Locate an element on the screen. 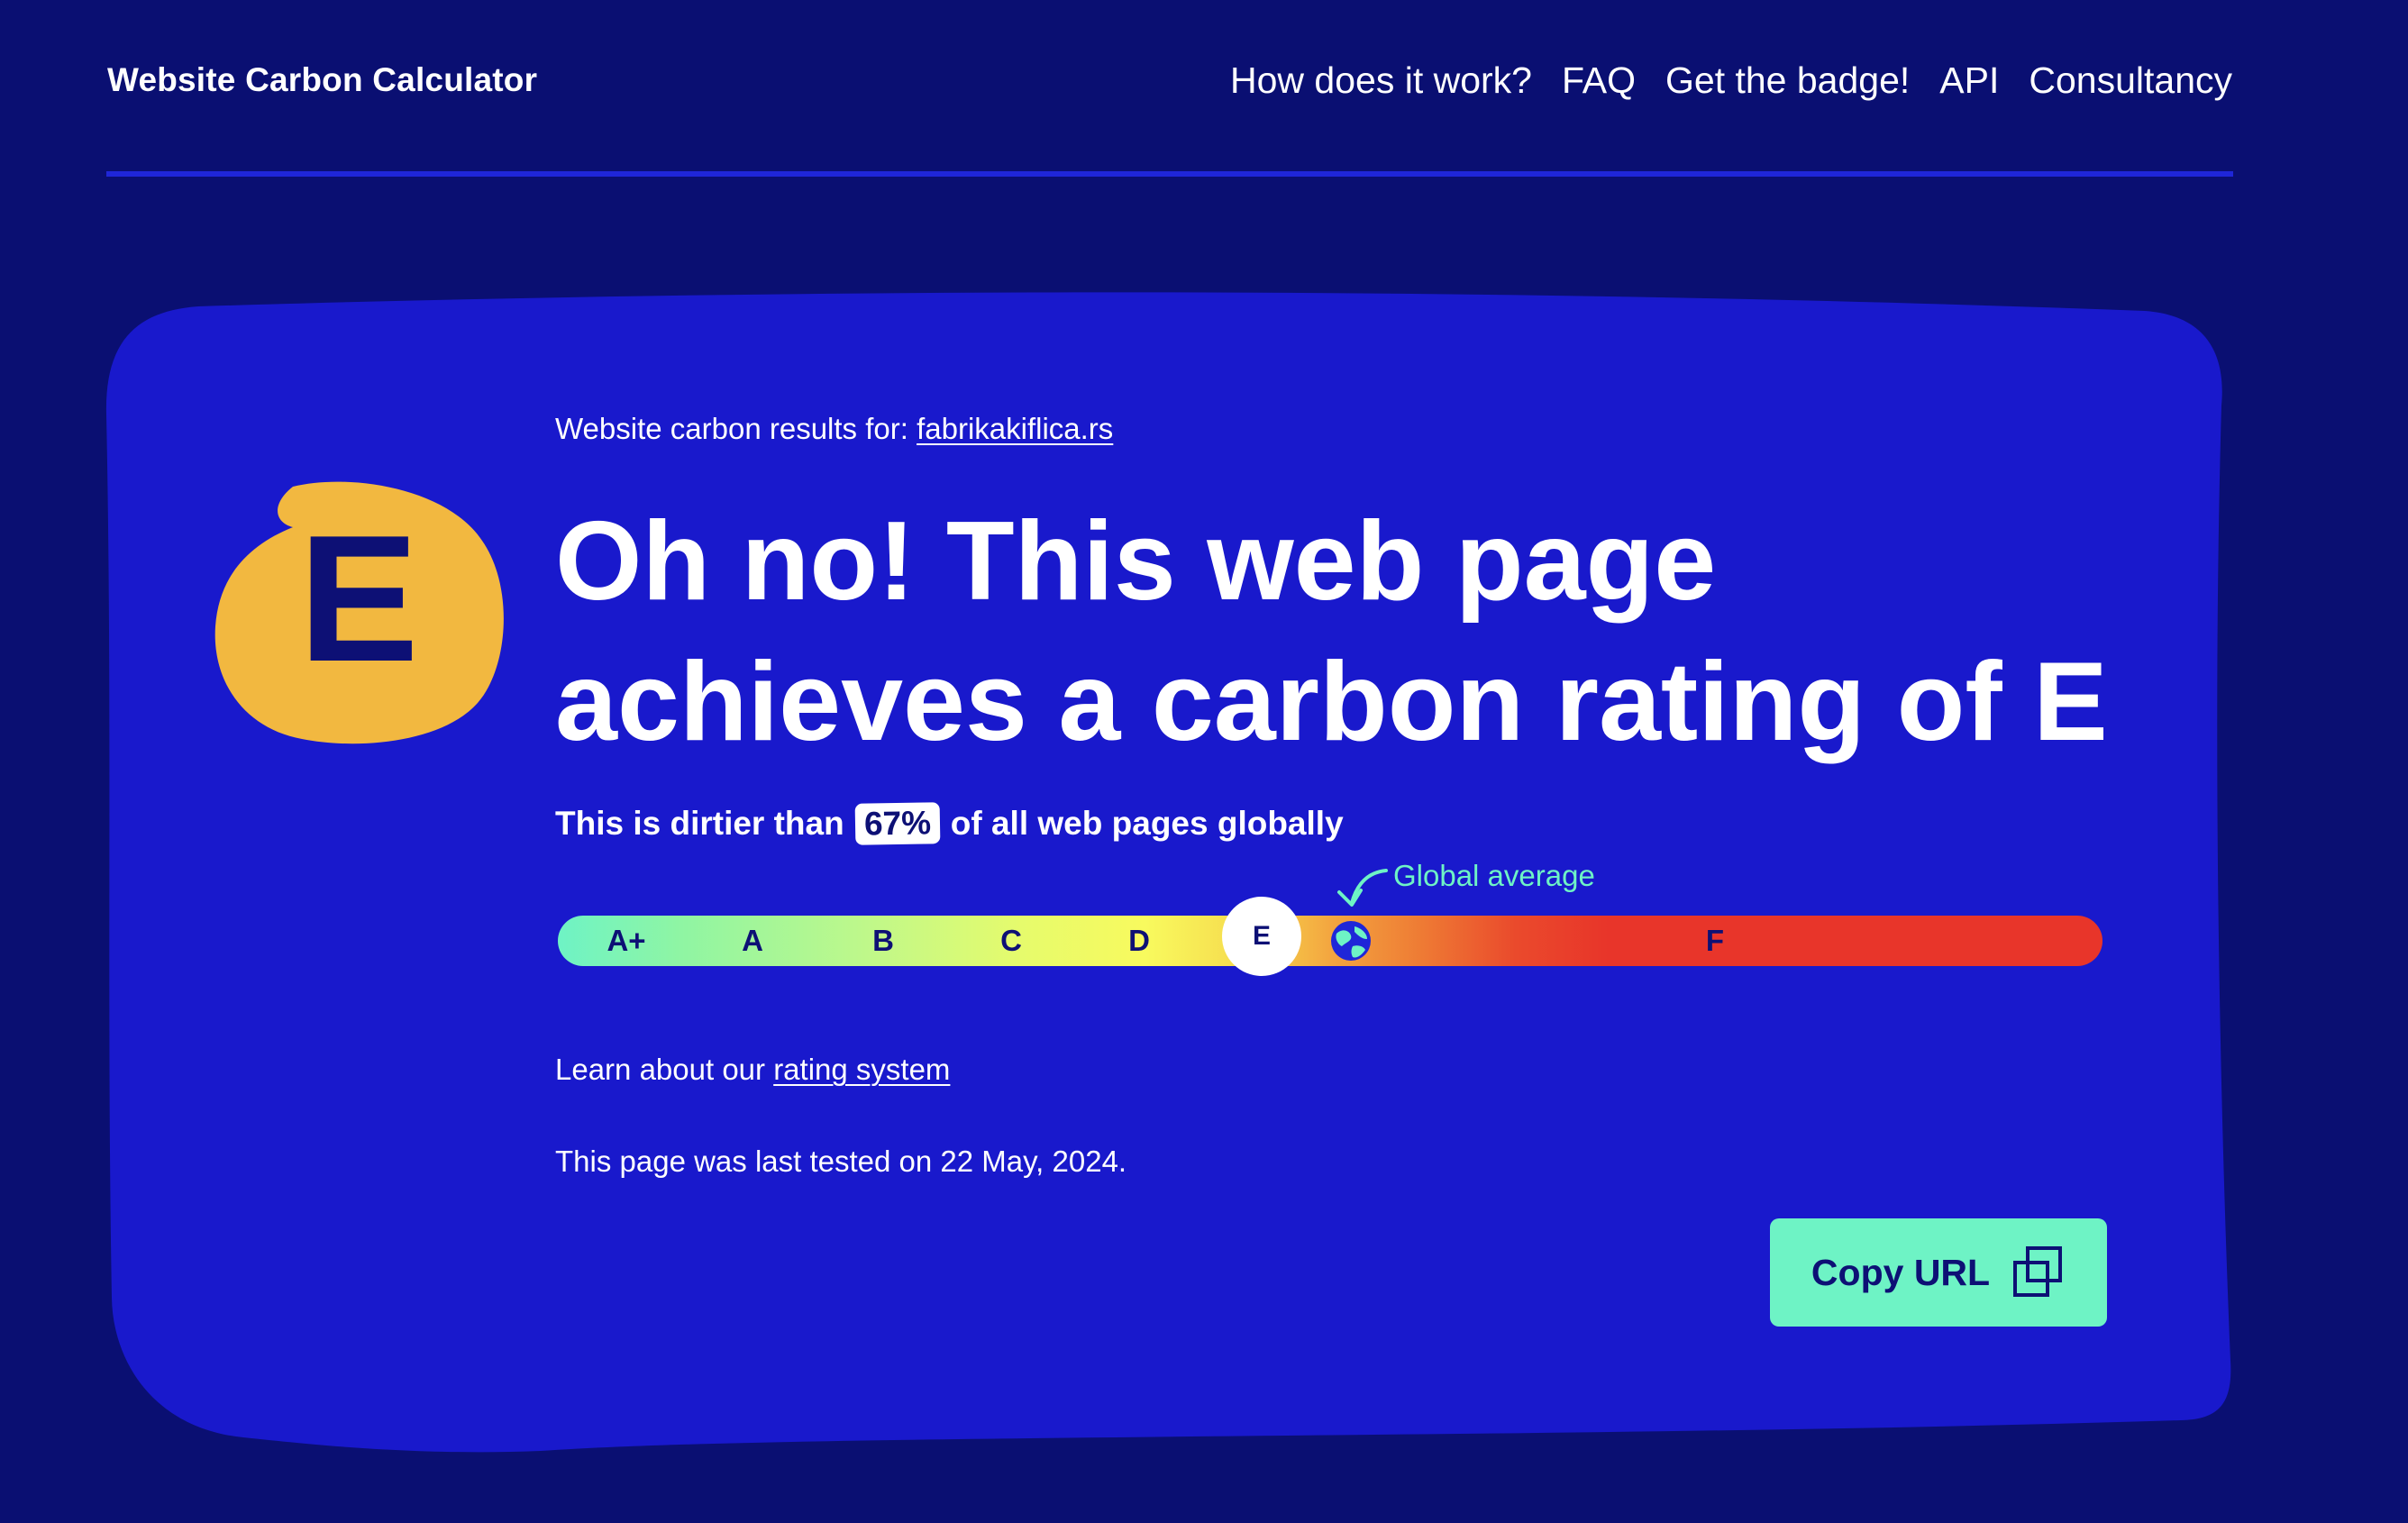  site-link: fabrikakiflica.rs is located at coordinates (1015, 428).